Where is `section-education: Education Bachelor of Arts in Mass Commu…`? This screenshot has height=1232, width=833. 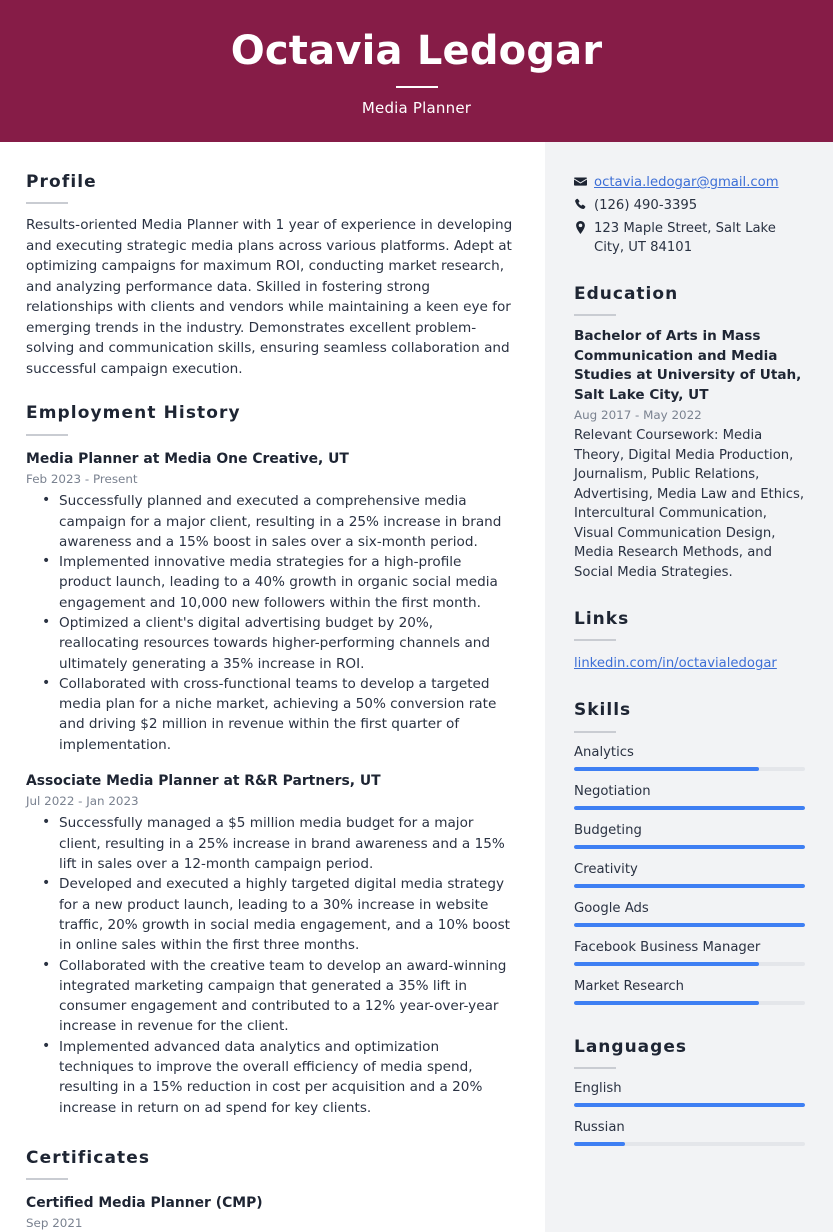 section-education: Education Bachelor of Arts in Mass Commu… is located at coordinates (689, 433).